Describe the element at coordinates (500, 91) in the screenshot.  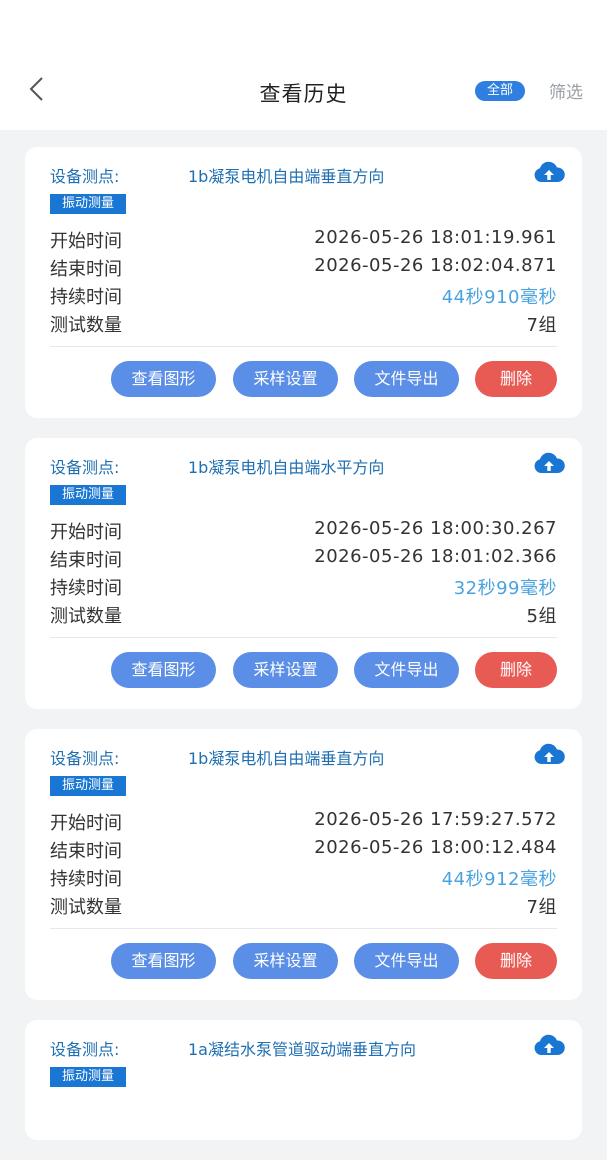
I see `all-filter-badge: 全部` at that location.